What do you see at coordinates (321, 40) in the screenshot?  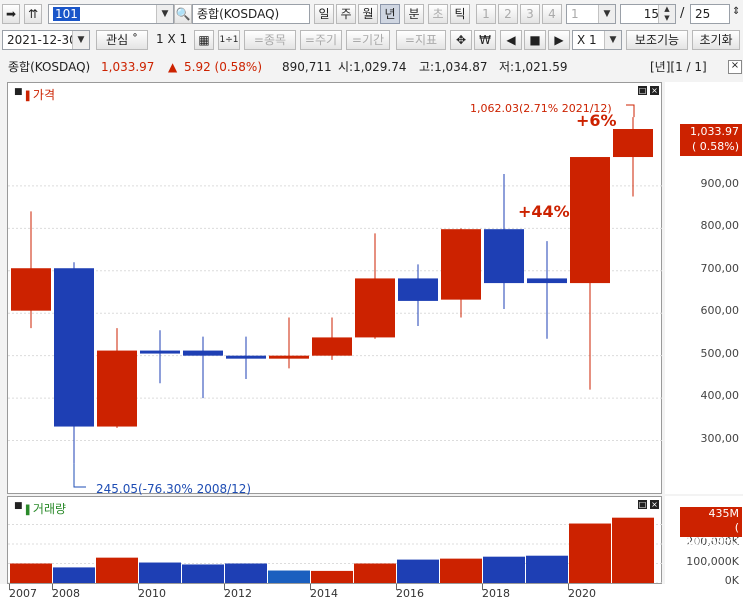 I see `cycle-compare-button: =주기` at bounding box center [321, 40].